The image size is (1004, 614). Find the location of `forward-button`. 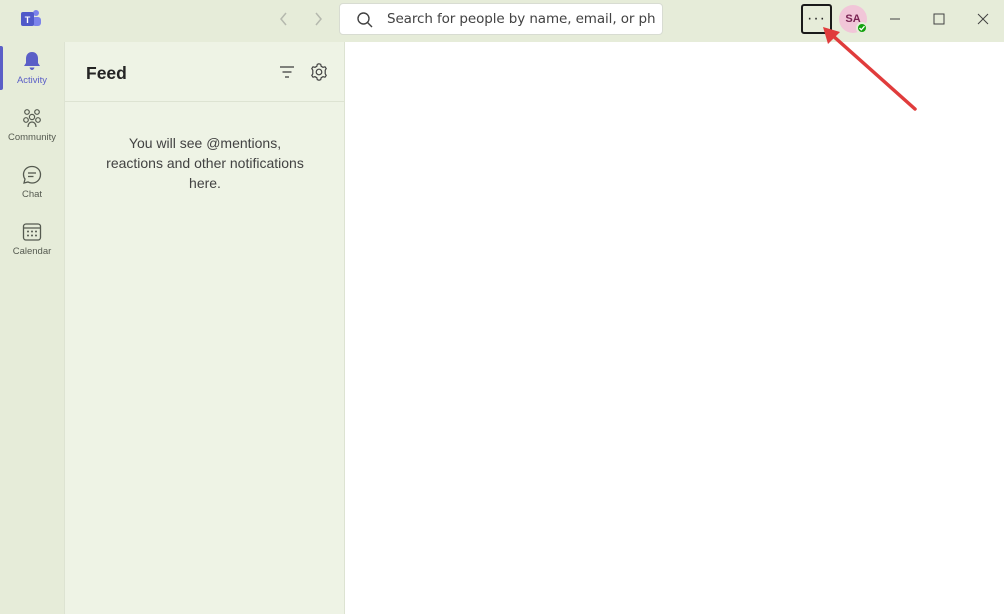

forward-button is located at coordinates (318, 19).